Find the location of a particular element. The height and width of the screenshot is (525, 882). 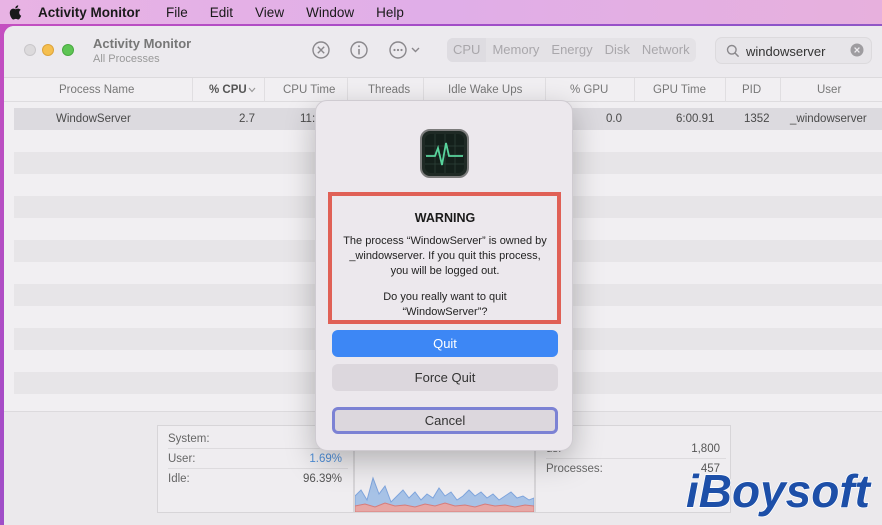

menu-file: File is located at coordinates (177, 12).